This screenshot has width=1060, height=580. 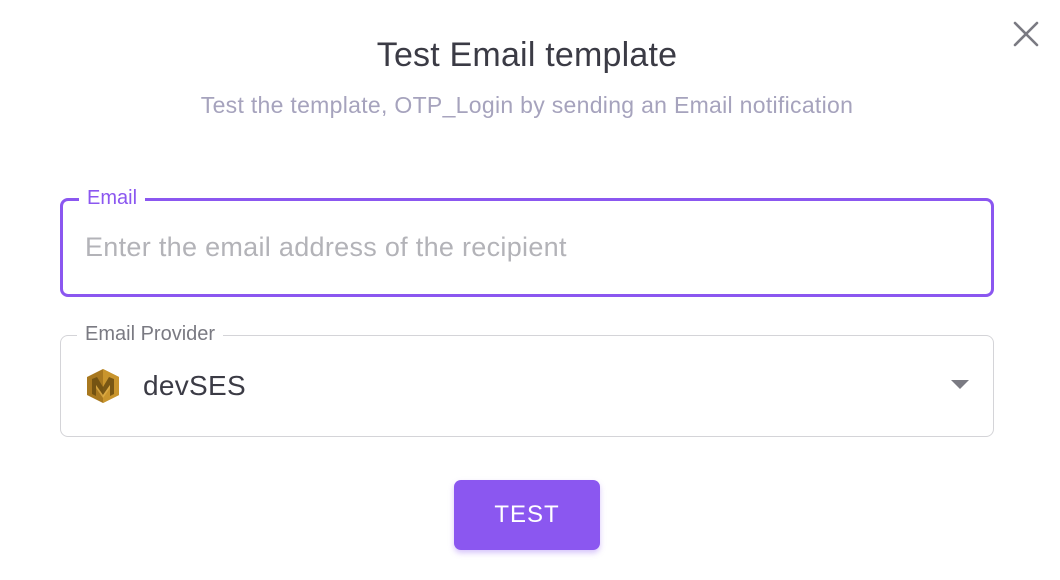 What do you see at coordinates (112, 198) in the screenshot?
I see `email-field-label: Email` at bounding box center [112, 198].